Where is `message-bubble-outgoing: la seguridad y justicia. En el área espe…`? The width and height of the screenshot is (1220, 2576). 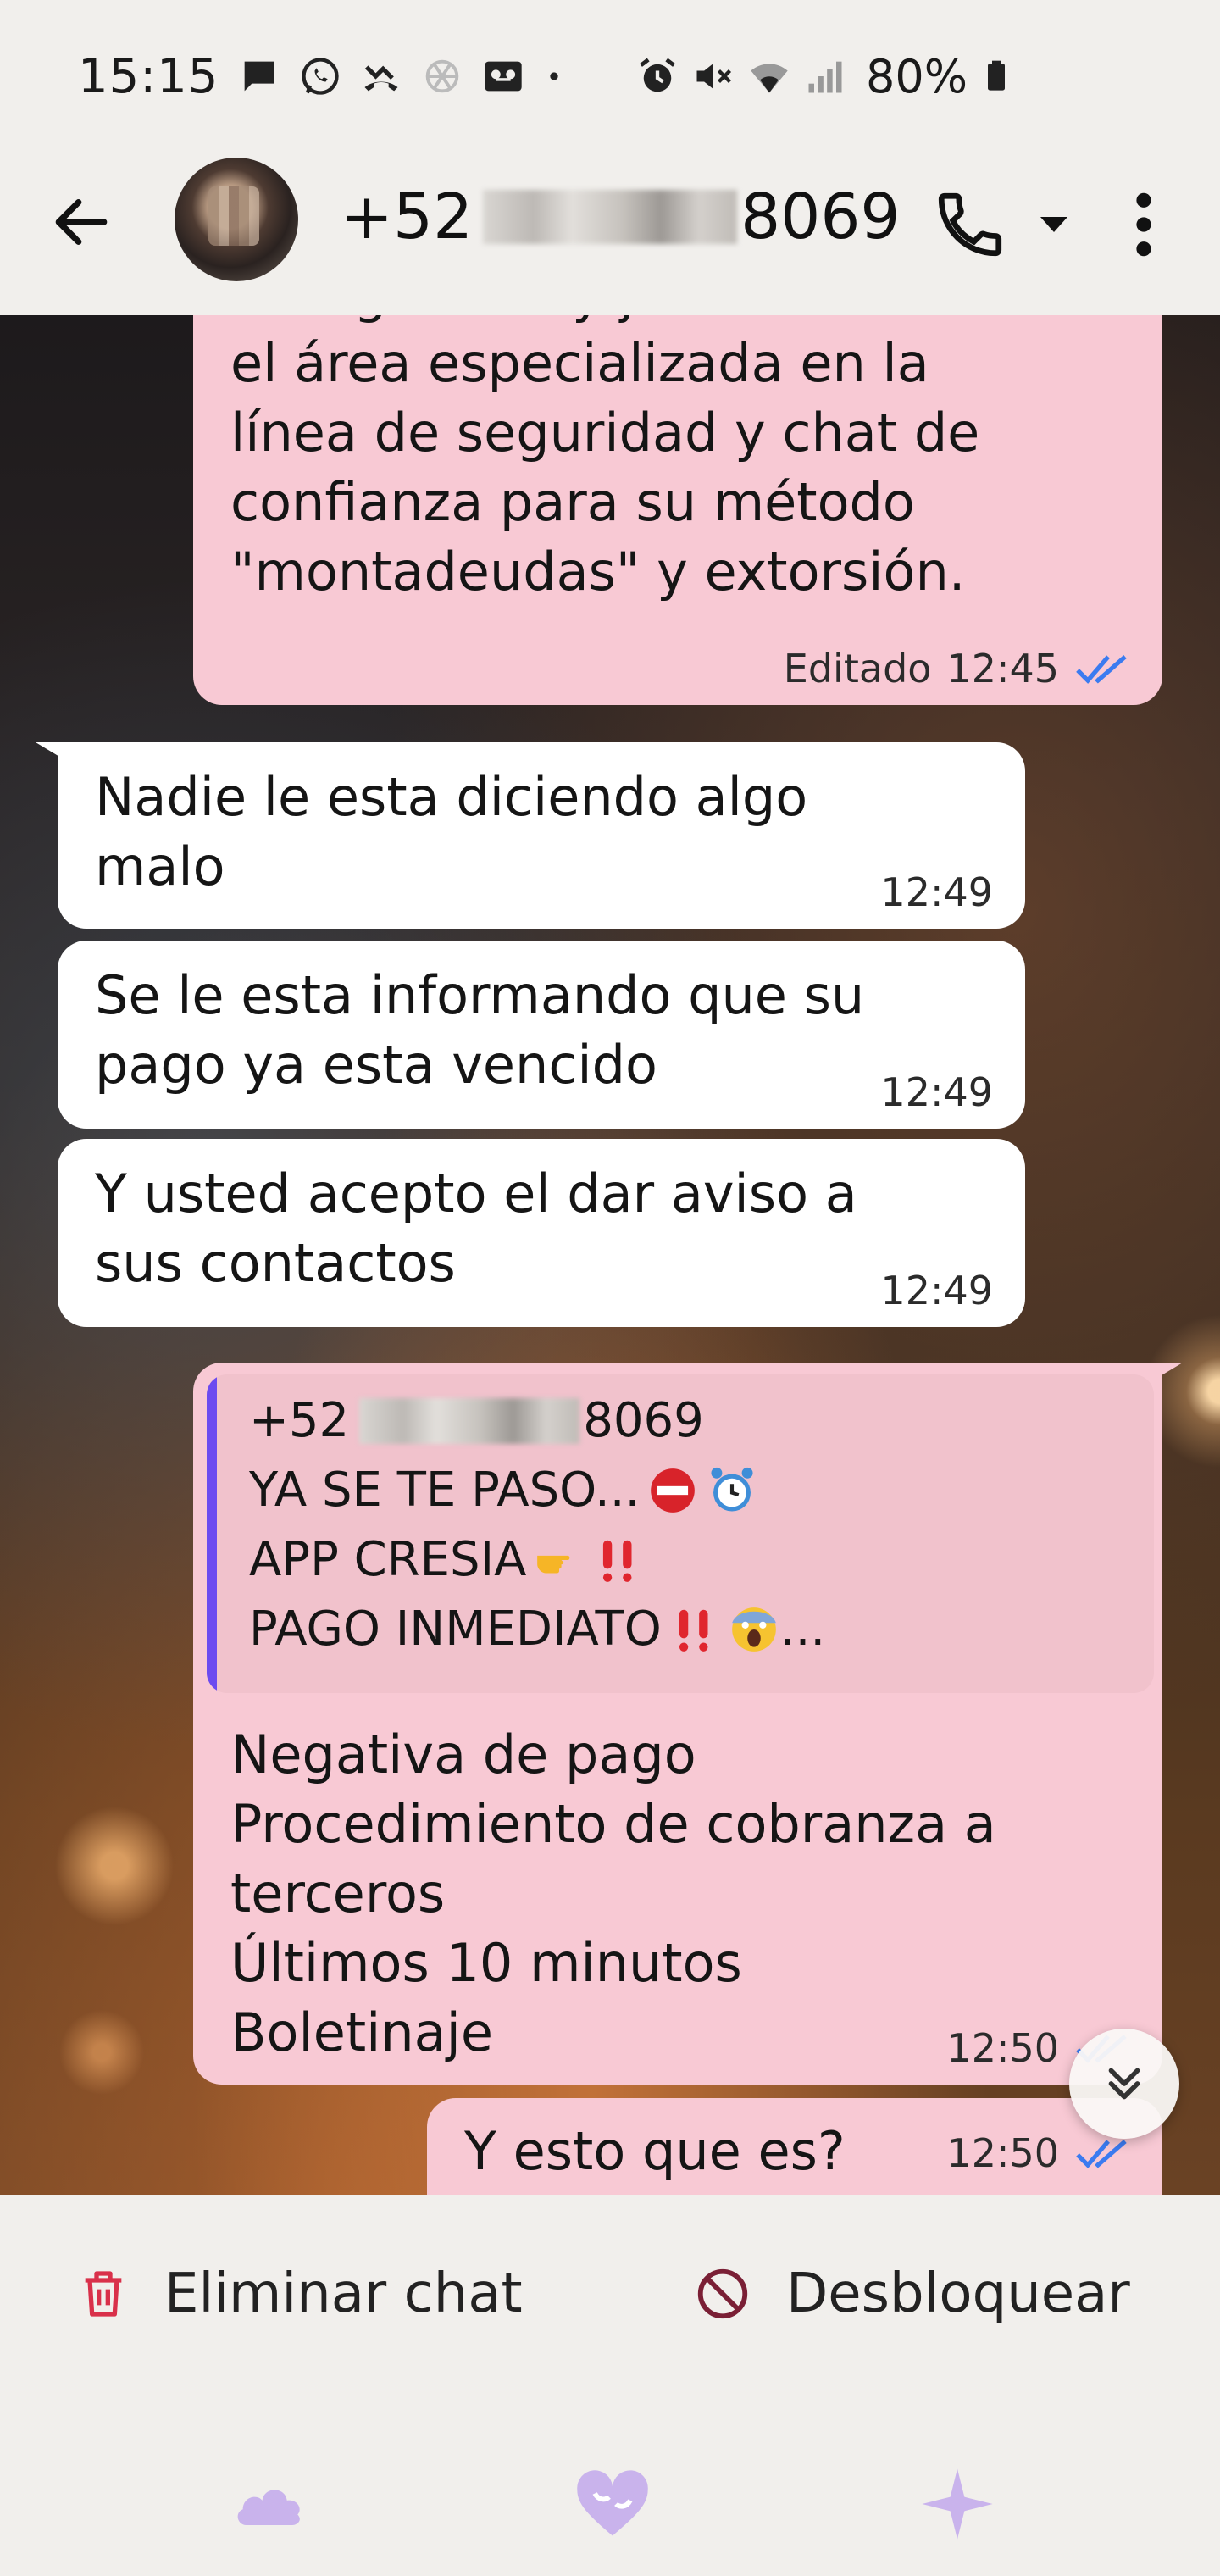
message-bubble-outgoing: la seguridad y justicia. En el área espe… is located at coordinates (677, 510).